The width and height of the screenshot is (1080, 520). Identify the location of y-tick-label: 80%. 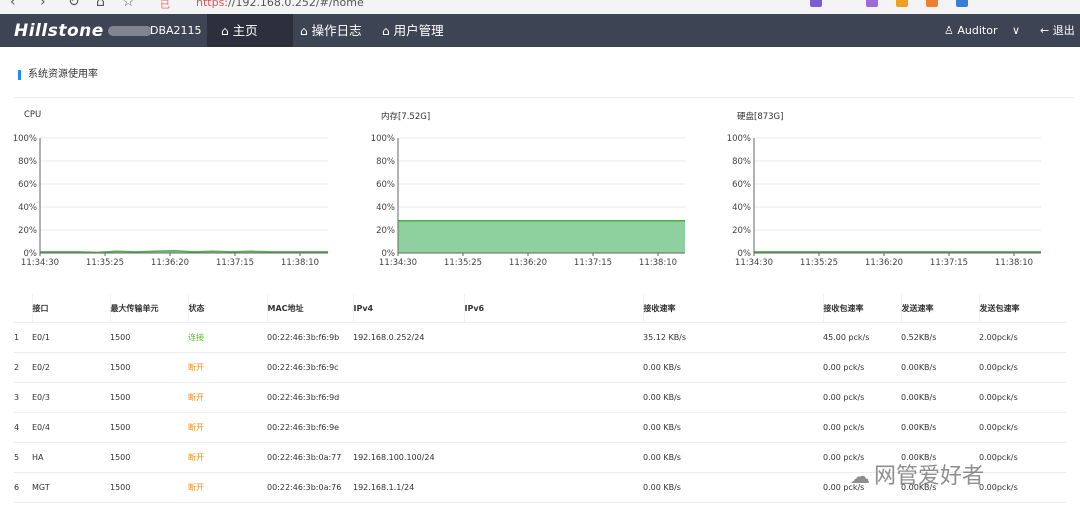
(27, 162).